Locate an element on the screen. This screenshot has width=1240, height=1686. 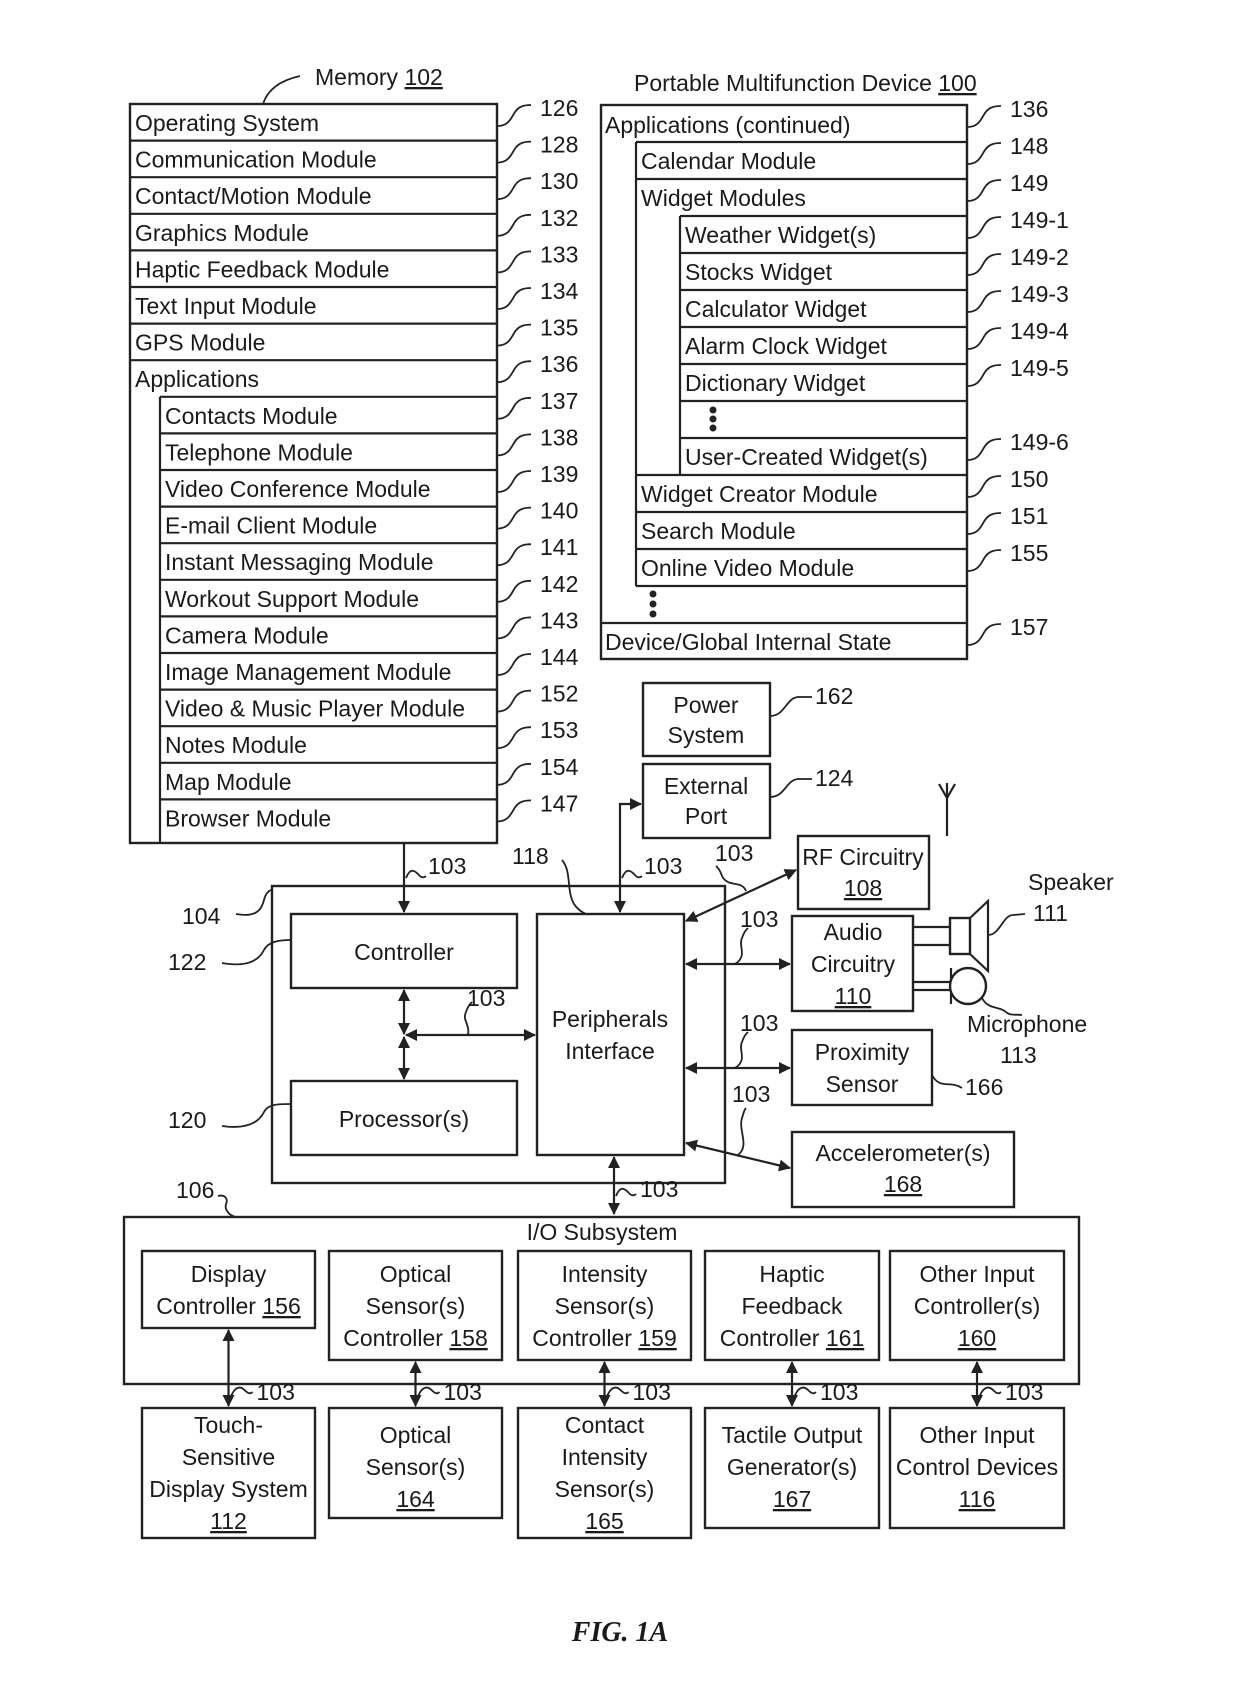
global-state-leader is located at coordinates (984, 634).